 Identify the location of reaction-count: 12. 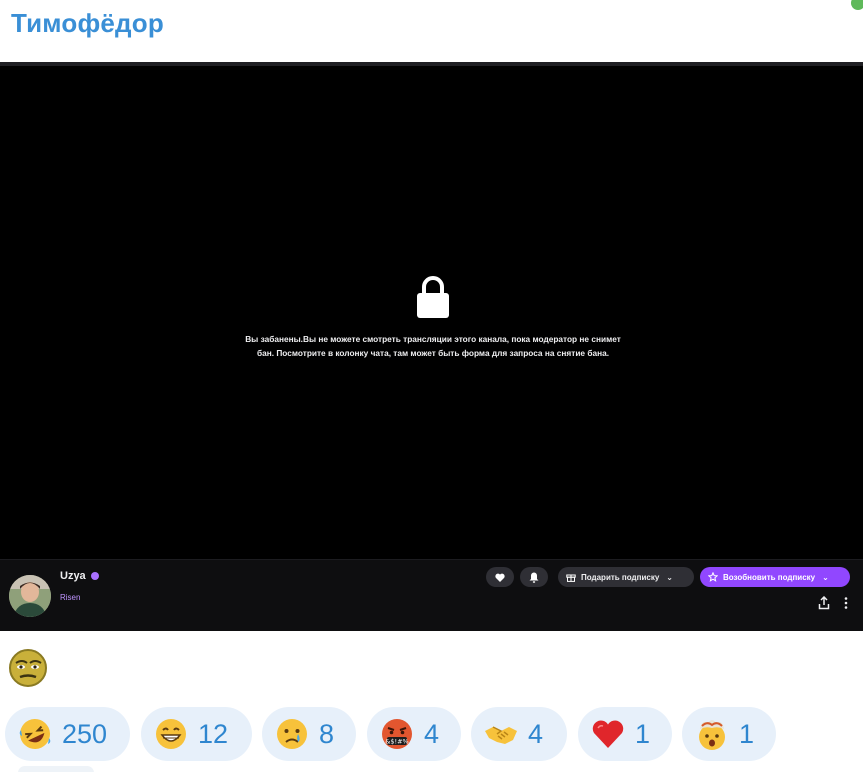
(213, 733).